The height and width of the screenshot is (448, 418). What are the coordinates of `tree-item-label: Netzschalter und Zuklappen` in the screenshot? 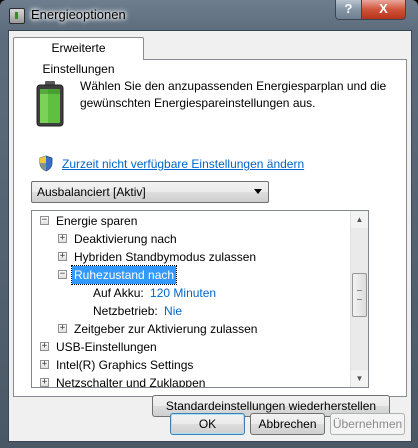 It's located at (131, 382).